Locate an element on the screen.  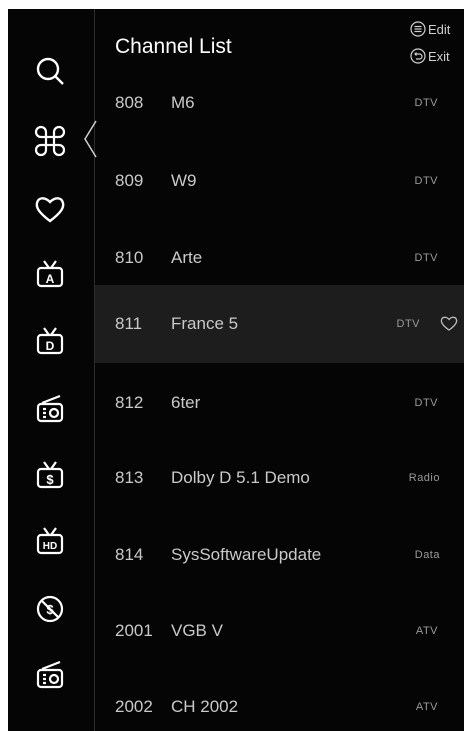
channel-row: 813 Dolby D 5.1 Demo Radio is located at coordinates (279, 477).